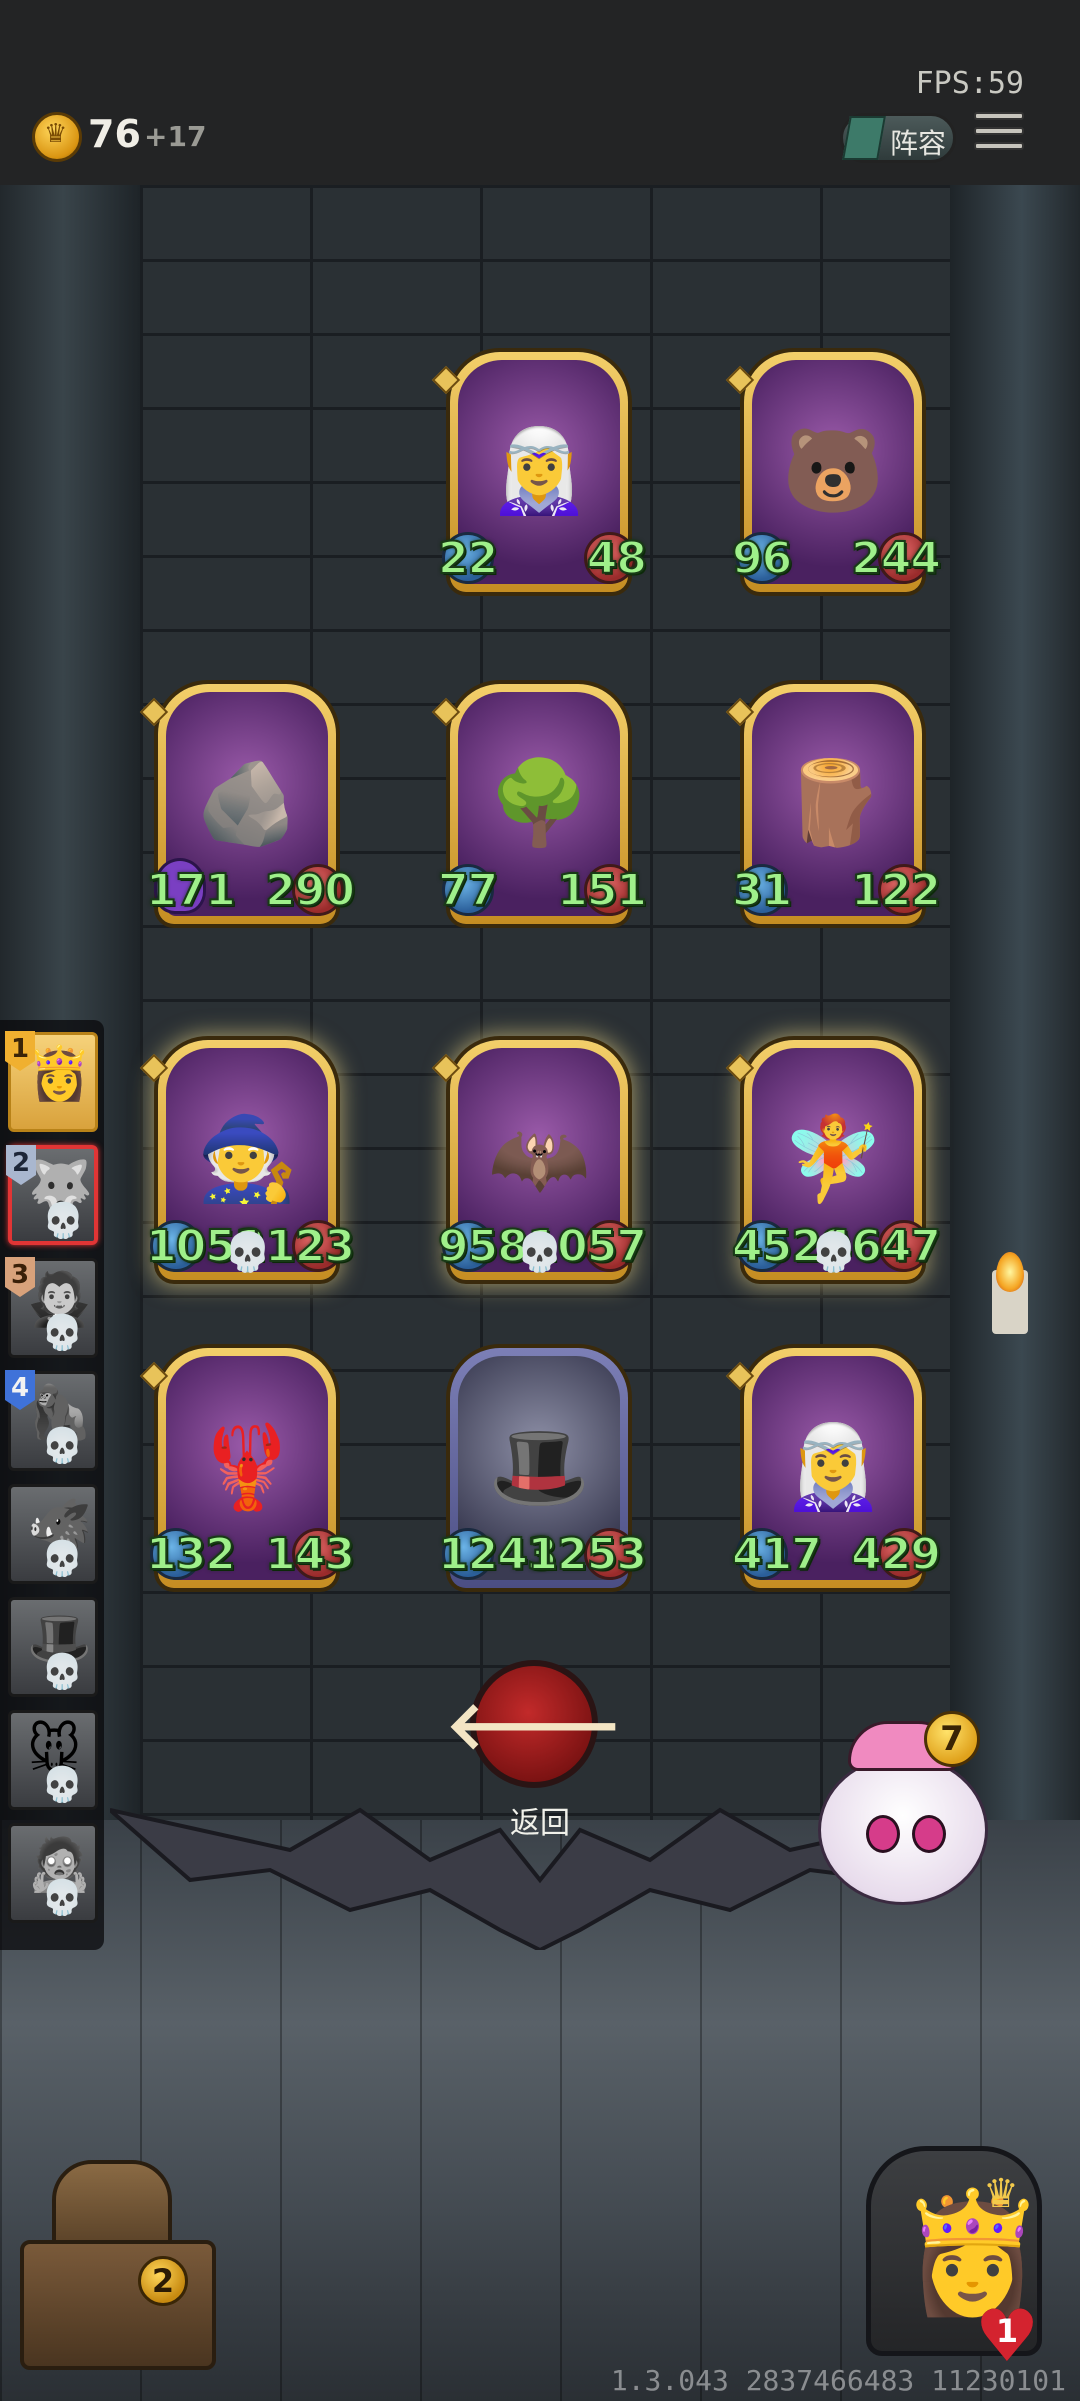 The width and height of the screenshot is (1080, 2401). I want to click on fps-counter: FPS:59, so click(969, 83).